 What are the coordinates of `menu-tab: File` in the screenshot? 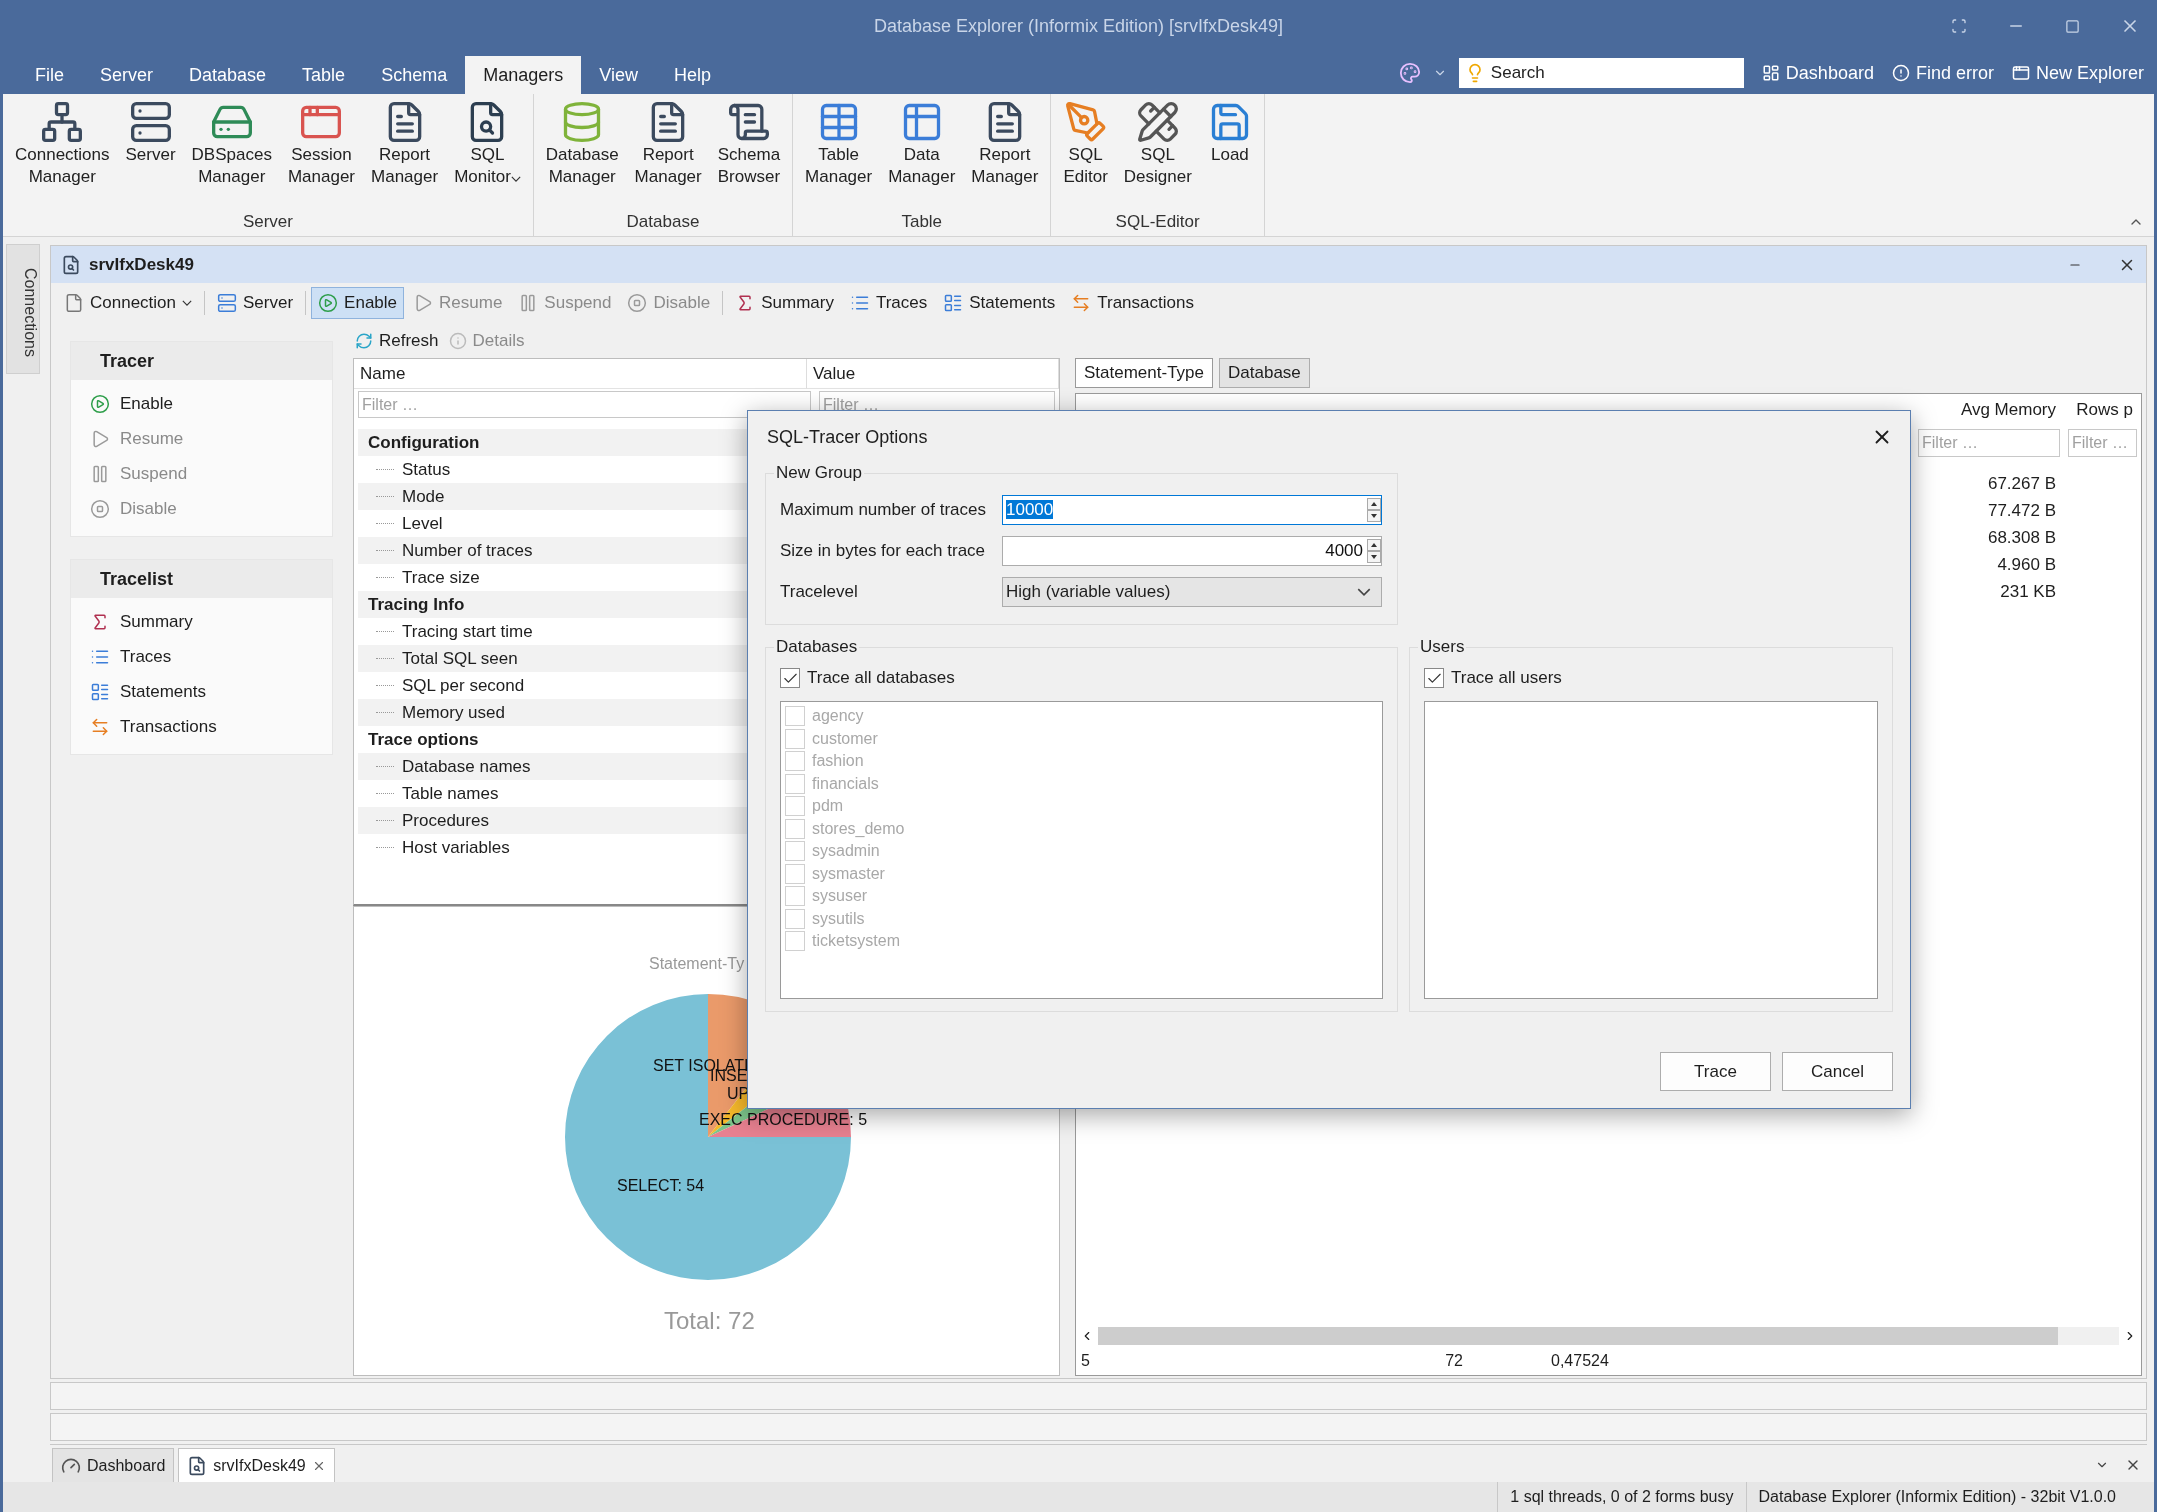 It's located at (49, 75).